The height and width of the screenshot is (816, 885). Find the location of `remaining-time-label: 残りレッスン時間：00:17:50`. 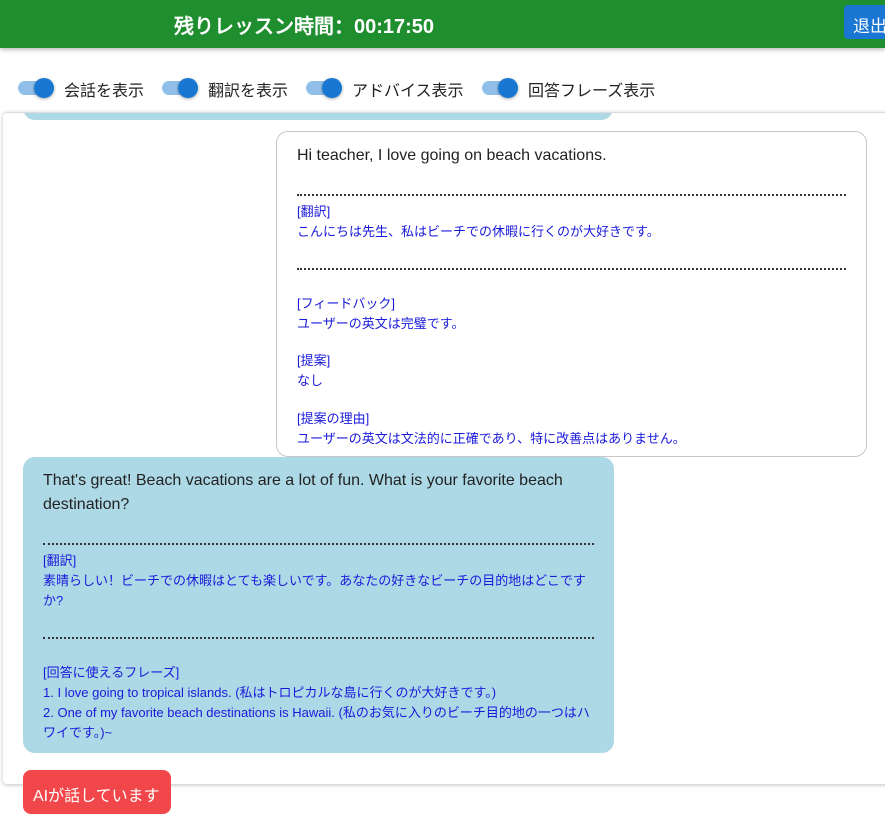

remaining-time-label: 残りレッスン時間：00:17:50 is located at coordinates (304, 27).